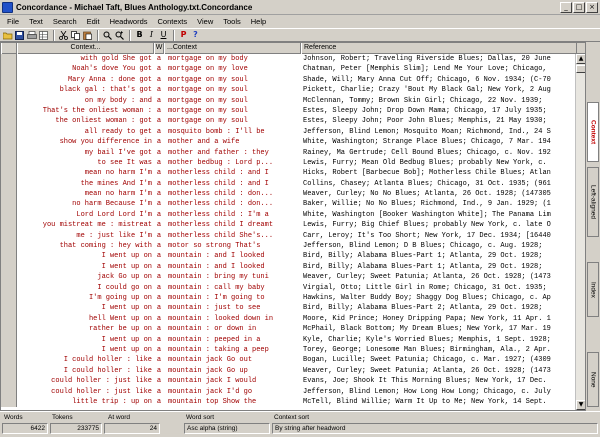  What do you see at coordinates (43, 35) in the screenshot?
I see `grid-icon` at bounding box center [43, 35].